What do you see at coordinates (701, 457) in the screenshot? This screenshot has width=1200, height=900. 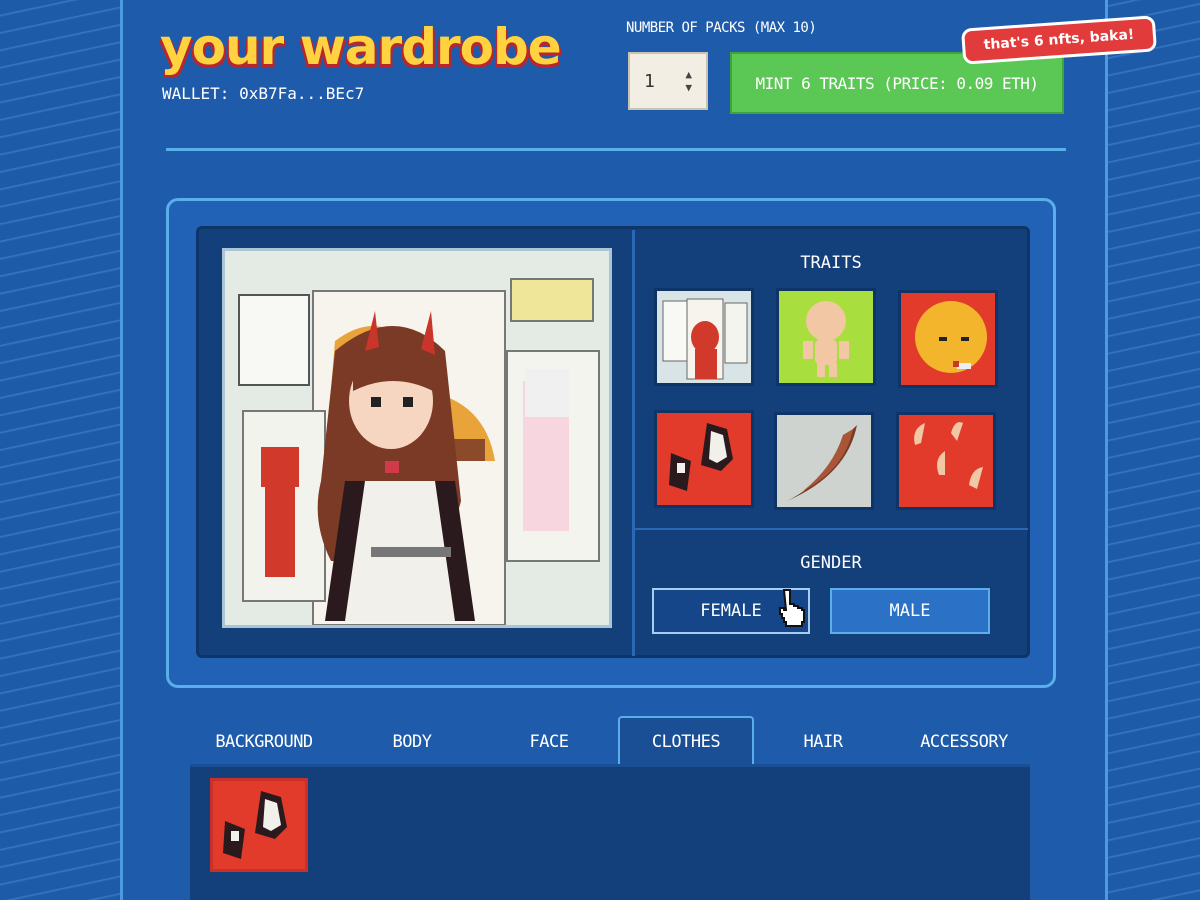 I see `clothes-trait-icon` at bounding box center [701, 457].